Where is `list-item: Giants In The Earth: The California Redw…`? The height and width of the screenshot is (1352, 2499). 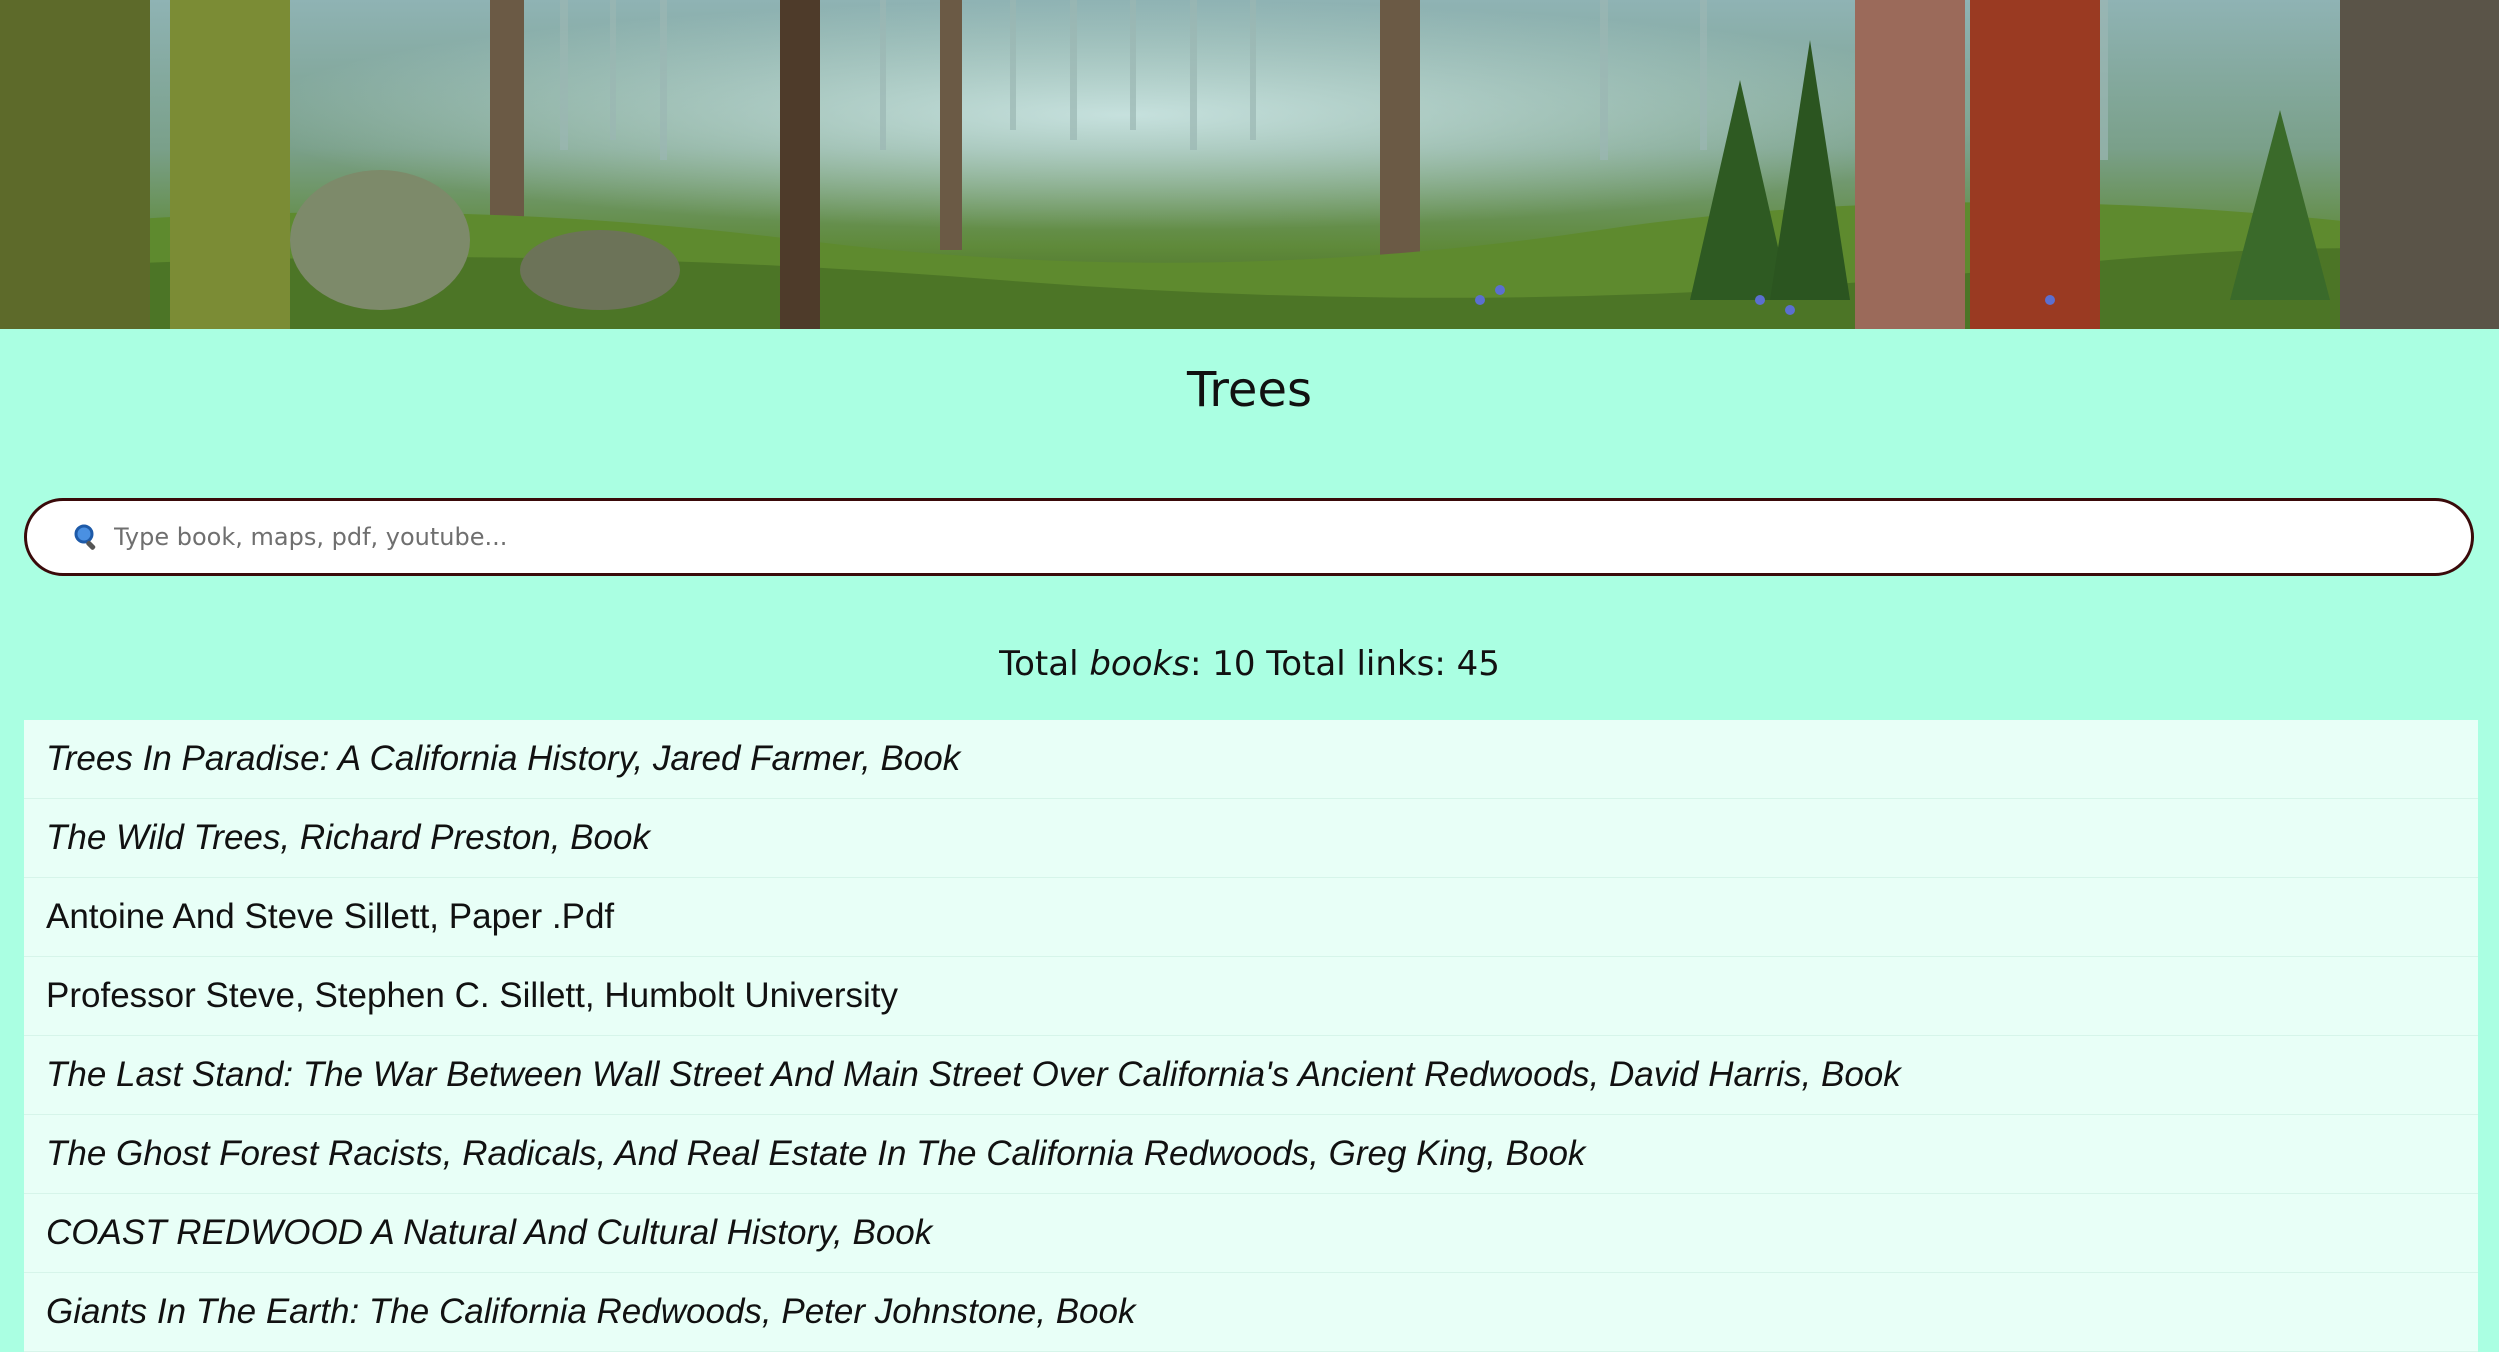 list-item: Giants In The Earth: The California Redw… is located at coordinates (1251, 1312).